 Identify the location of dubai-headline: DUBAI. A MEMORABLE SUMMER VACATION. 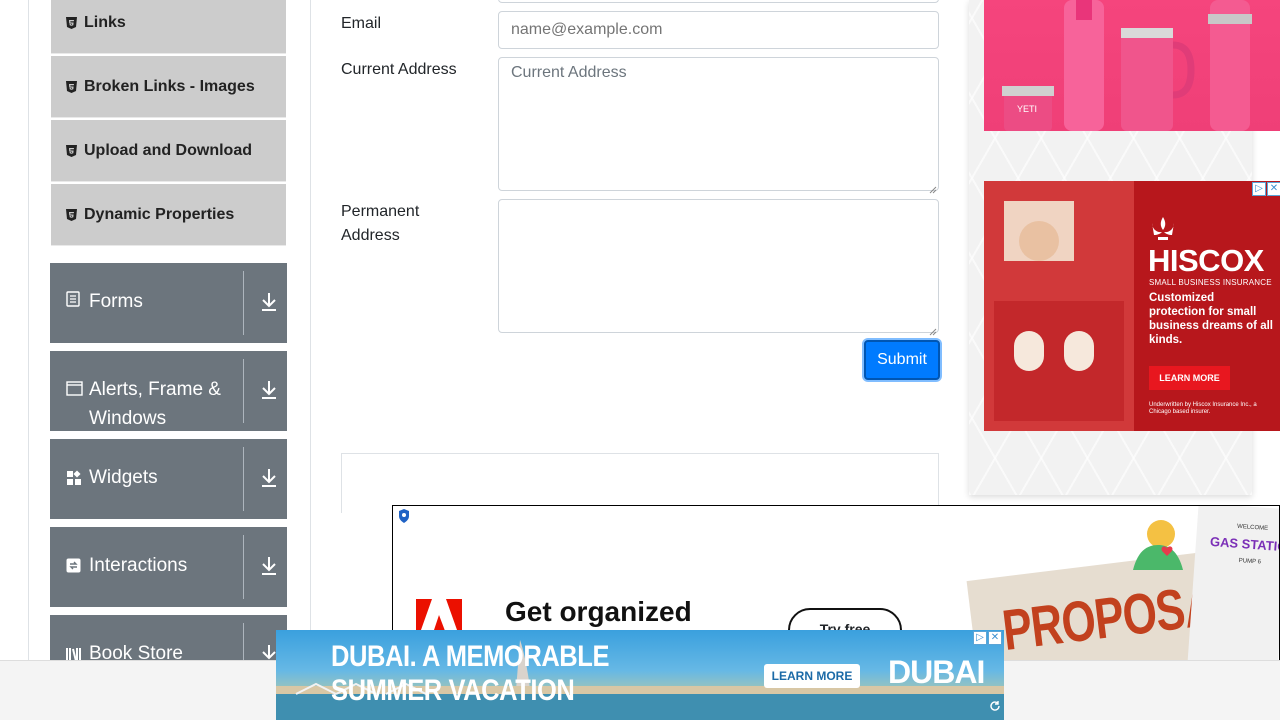
(470, 674).